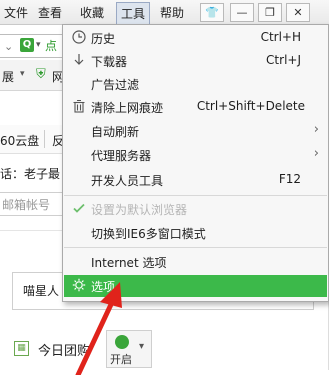 The width and height of the screenshot is (329, 375). Describe the element at coordinates (41, 291) in the screenshot. I see `card-text: 喵星人` at that location.